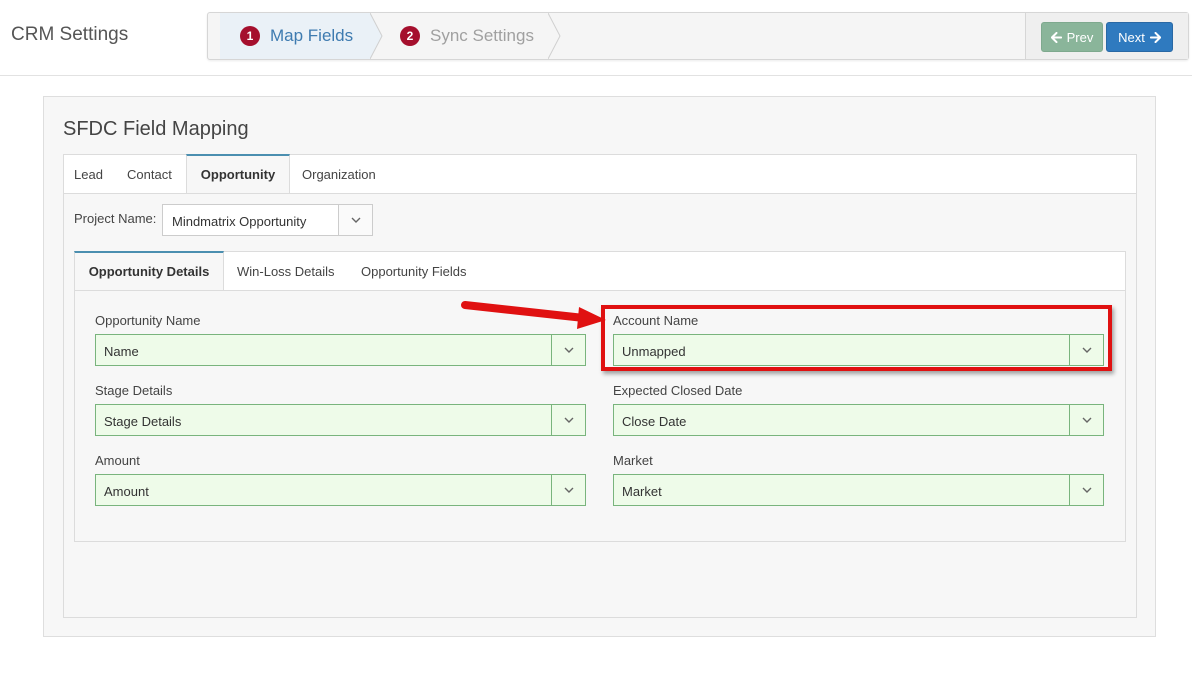  What do you see at coordinates (340, 490) in the screenshot?
I see `amount-select: Amount` at bounding box center [340, 490].